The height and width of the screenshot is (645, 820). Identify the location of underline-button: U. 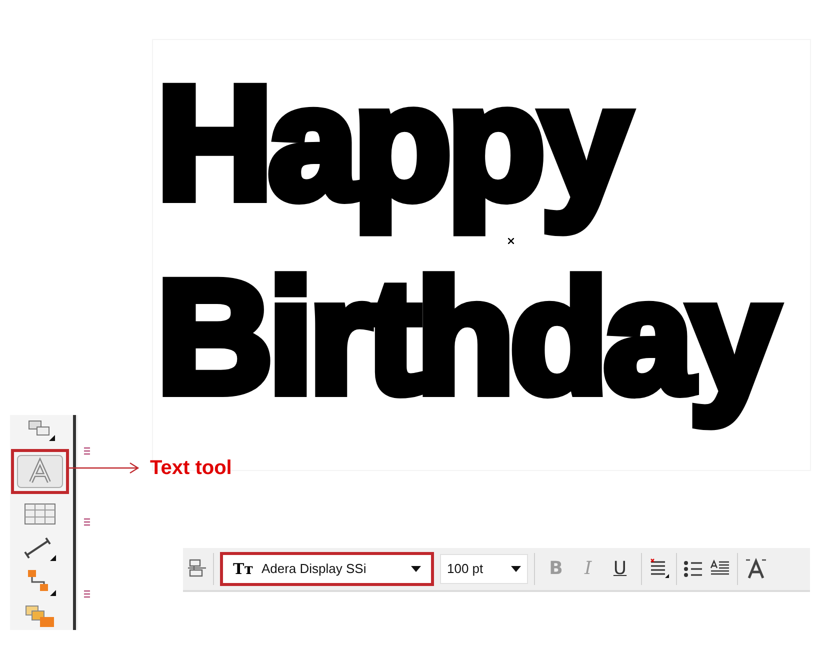
(620, 569).